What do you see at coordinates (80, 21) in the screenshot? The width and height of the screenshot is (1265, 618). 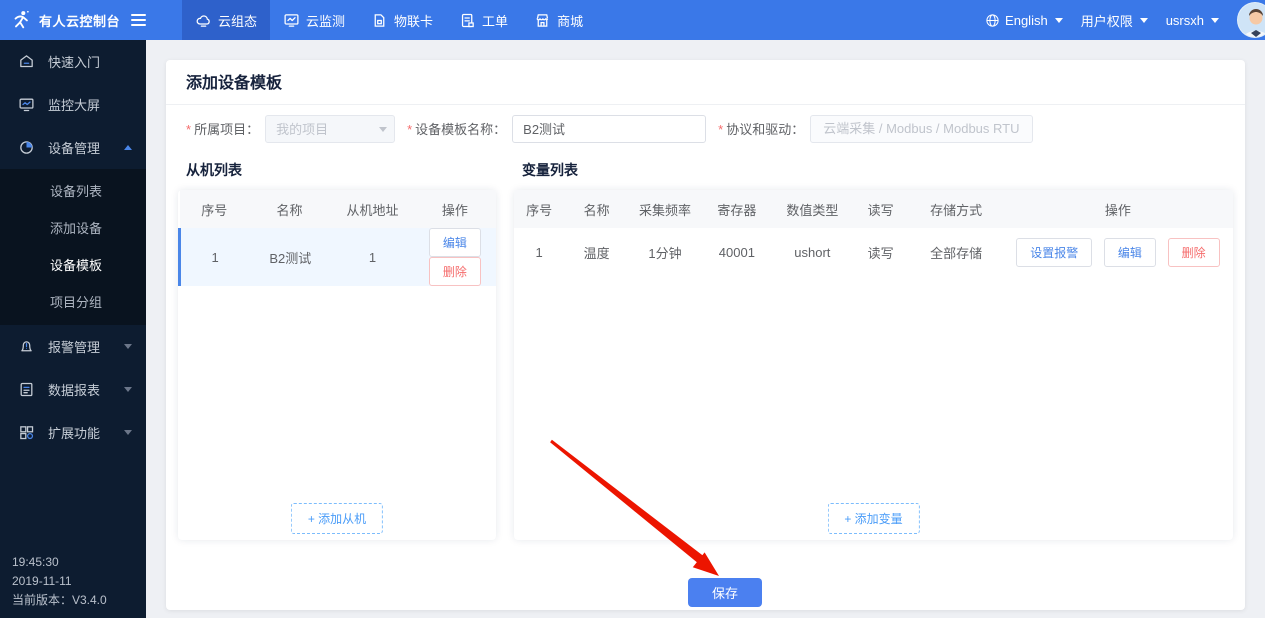 I see `app-title: 有人云控制台` at bounding box center [80, 21].